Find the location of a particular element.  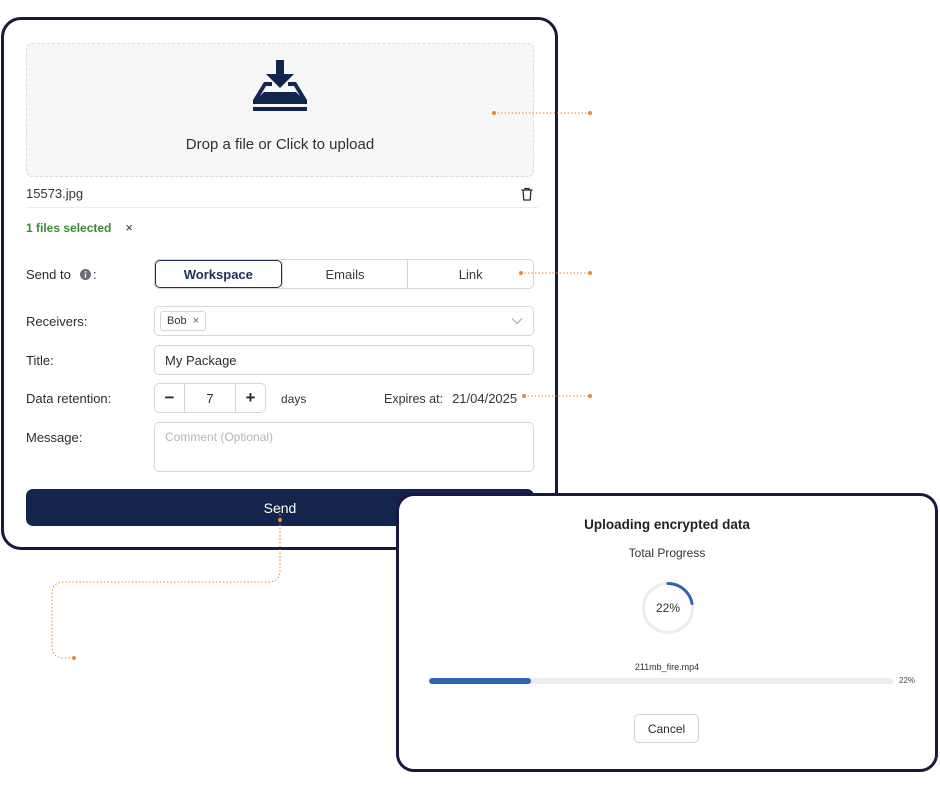

uploading-file-name: 211mb_fire.mp4 is located at coordinates (667, 667).